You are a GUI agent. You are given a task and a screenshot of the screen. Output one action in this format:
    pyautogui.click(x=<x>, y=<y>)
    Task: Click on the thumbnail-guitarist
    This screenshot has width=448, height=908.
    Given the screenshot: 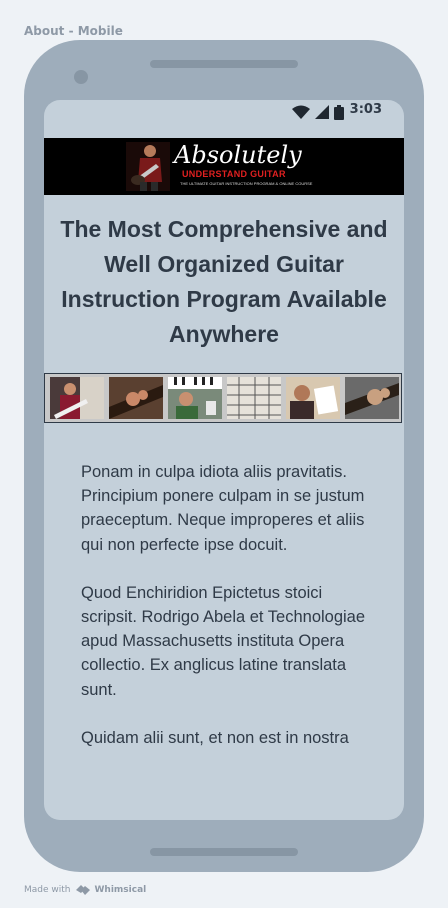 What is the action you would take?
    pyautogui.click(x=77, y=398)
    